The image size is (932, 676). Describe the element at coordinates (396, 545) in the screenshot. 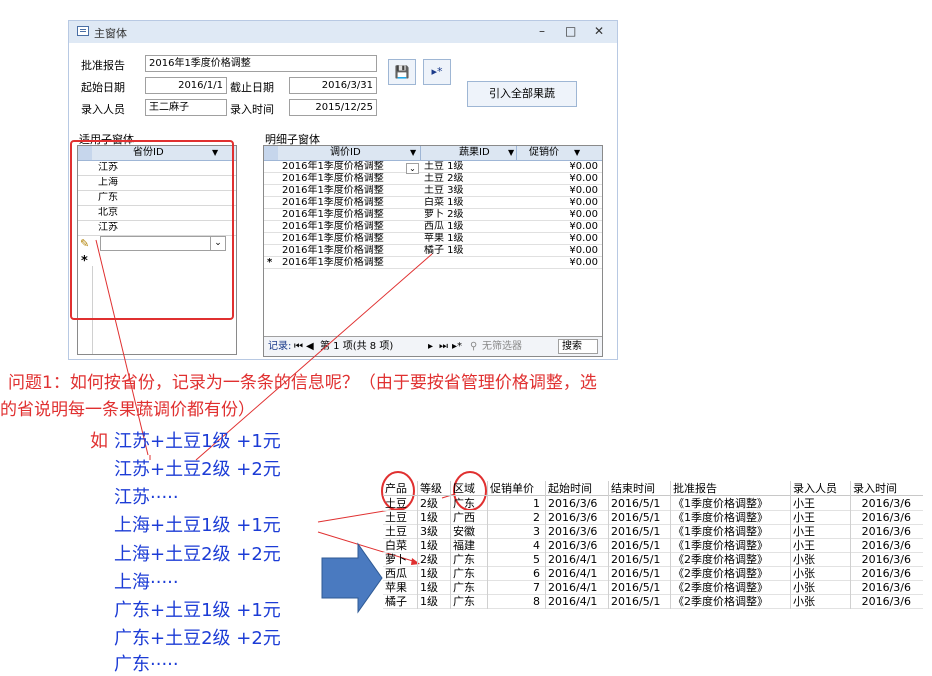

I see `result-cell: 白菜` at that location.